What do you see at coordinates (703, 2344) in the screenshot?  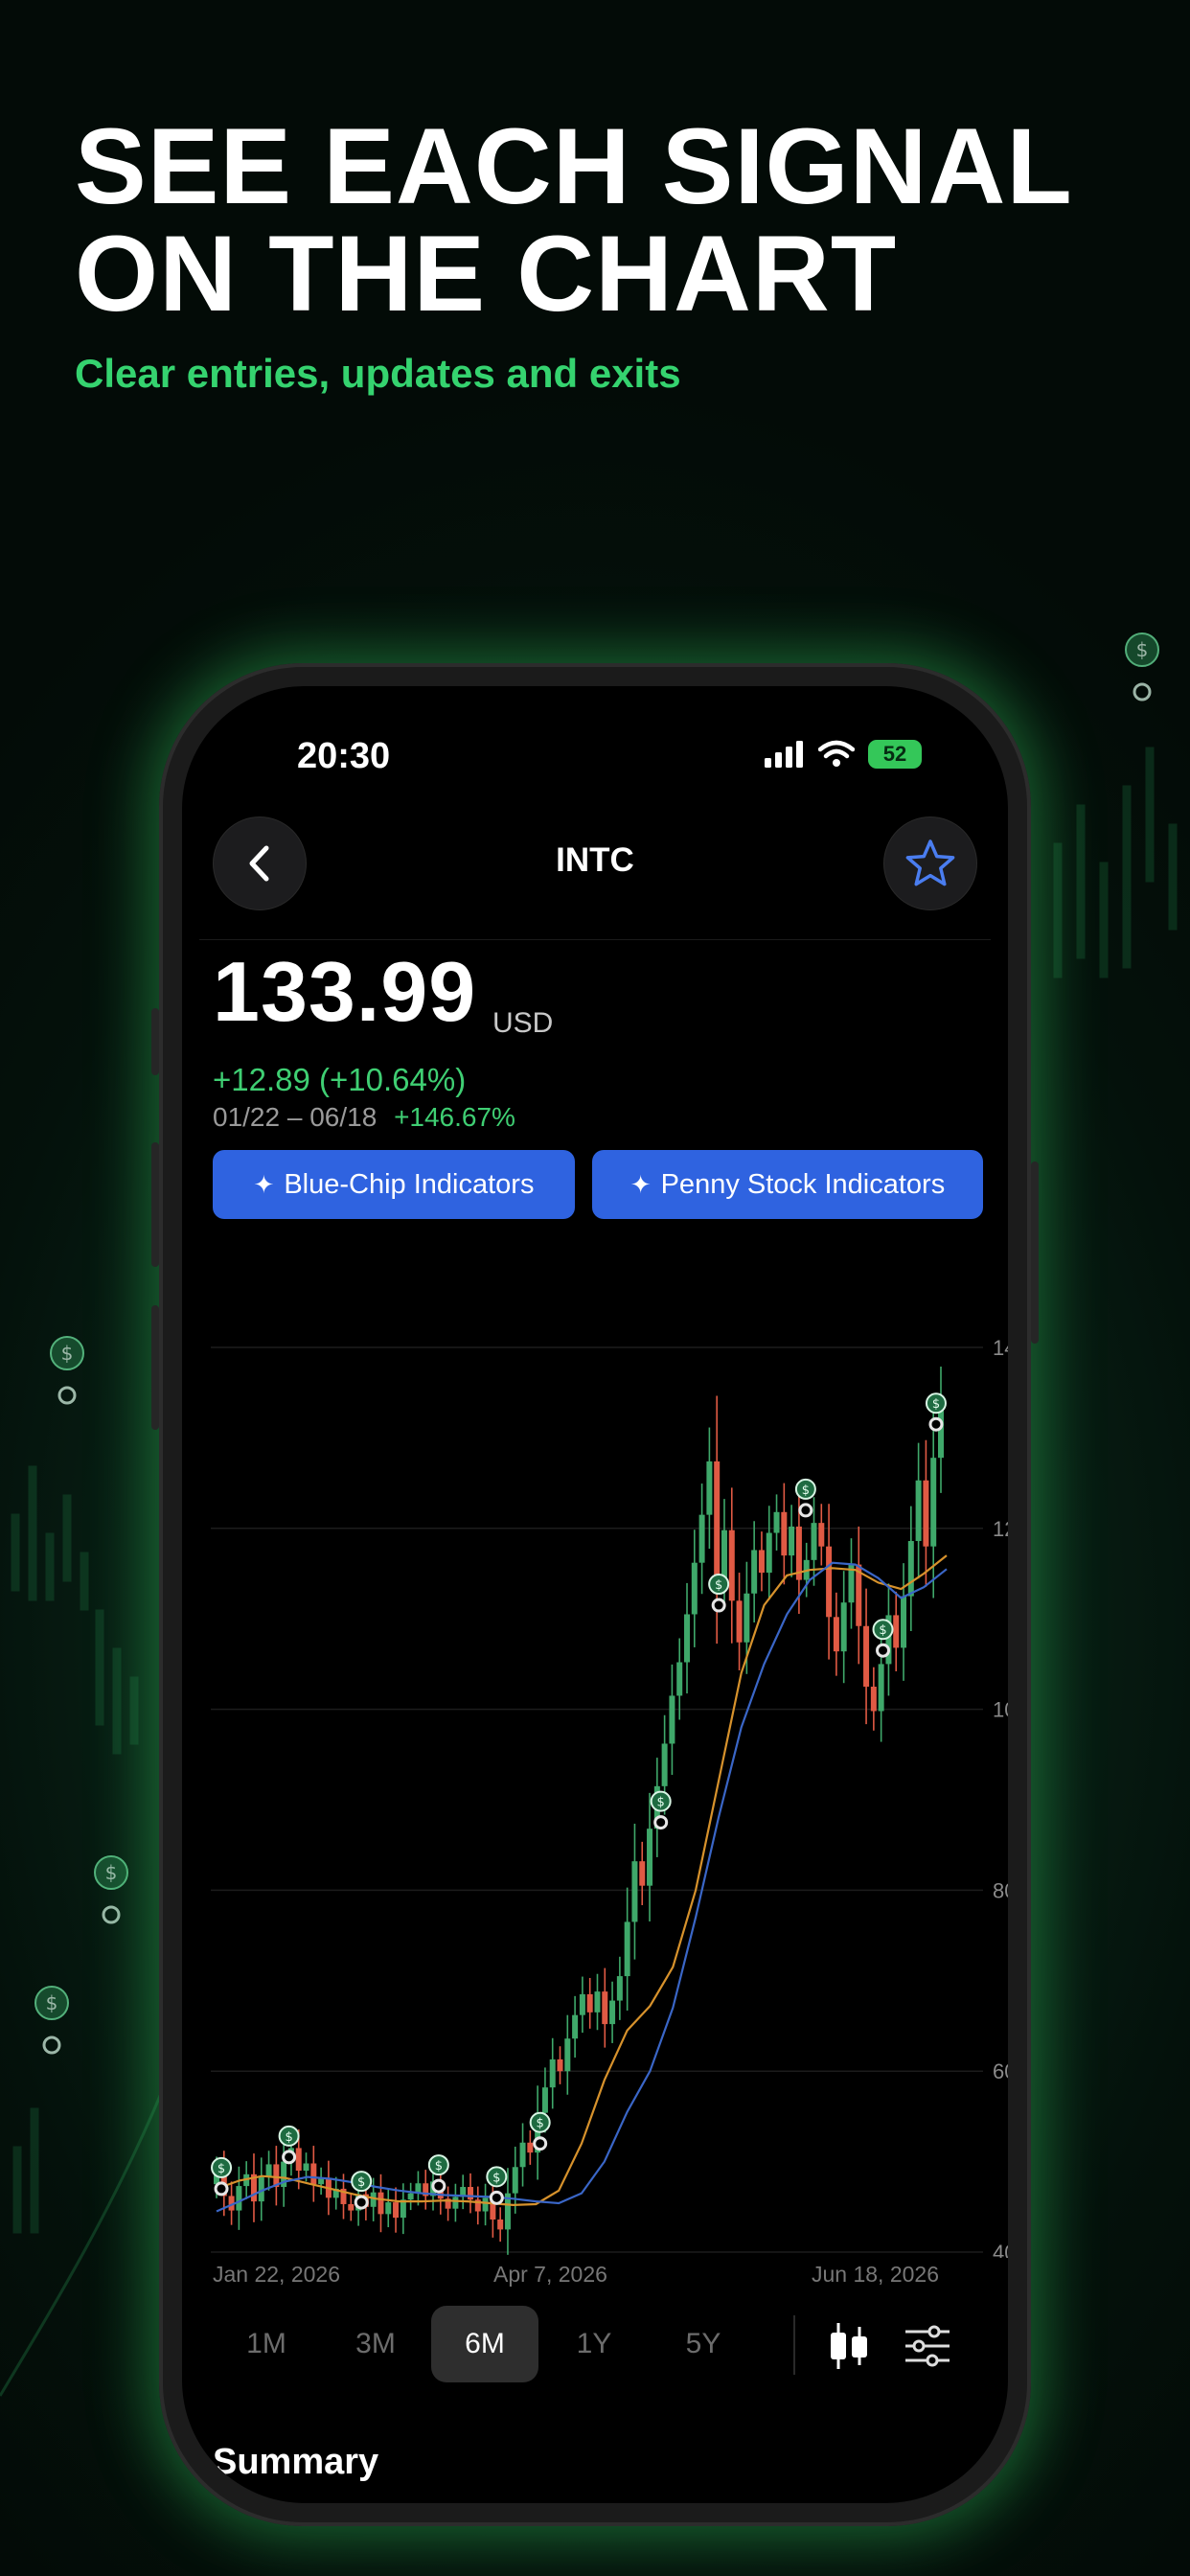 I see `tab-5y: 5Y` at bounding box center [703, 2344].